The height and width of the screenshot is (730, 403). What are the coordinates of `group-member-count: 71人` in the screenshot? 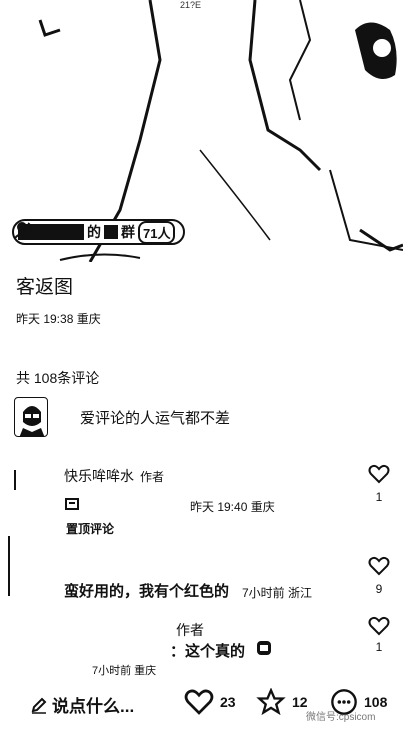 It's located at (157, 232).